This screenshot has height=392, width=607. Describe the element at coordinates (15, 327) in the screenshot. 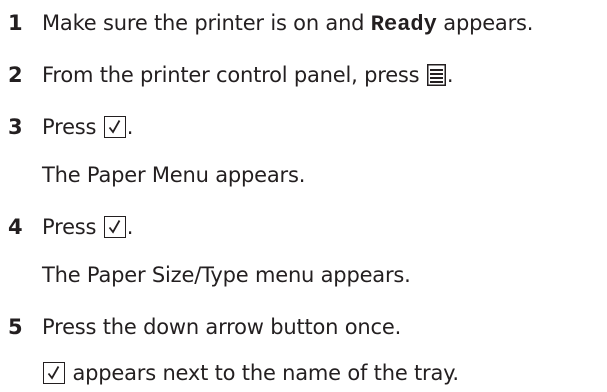

I see `step-number: 5` at that location.